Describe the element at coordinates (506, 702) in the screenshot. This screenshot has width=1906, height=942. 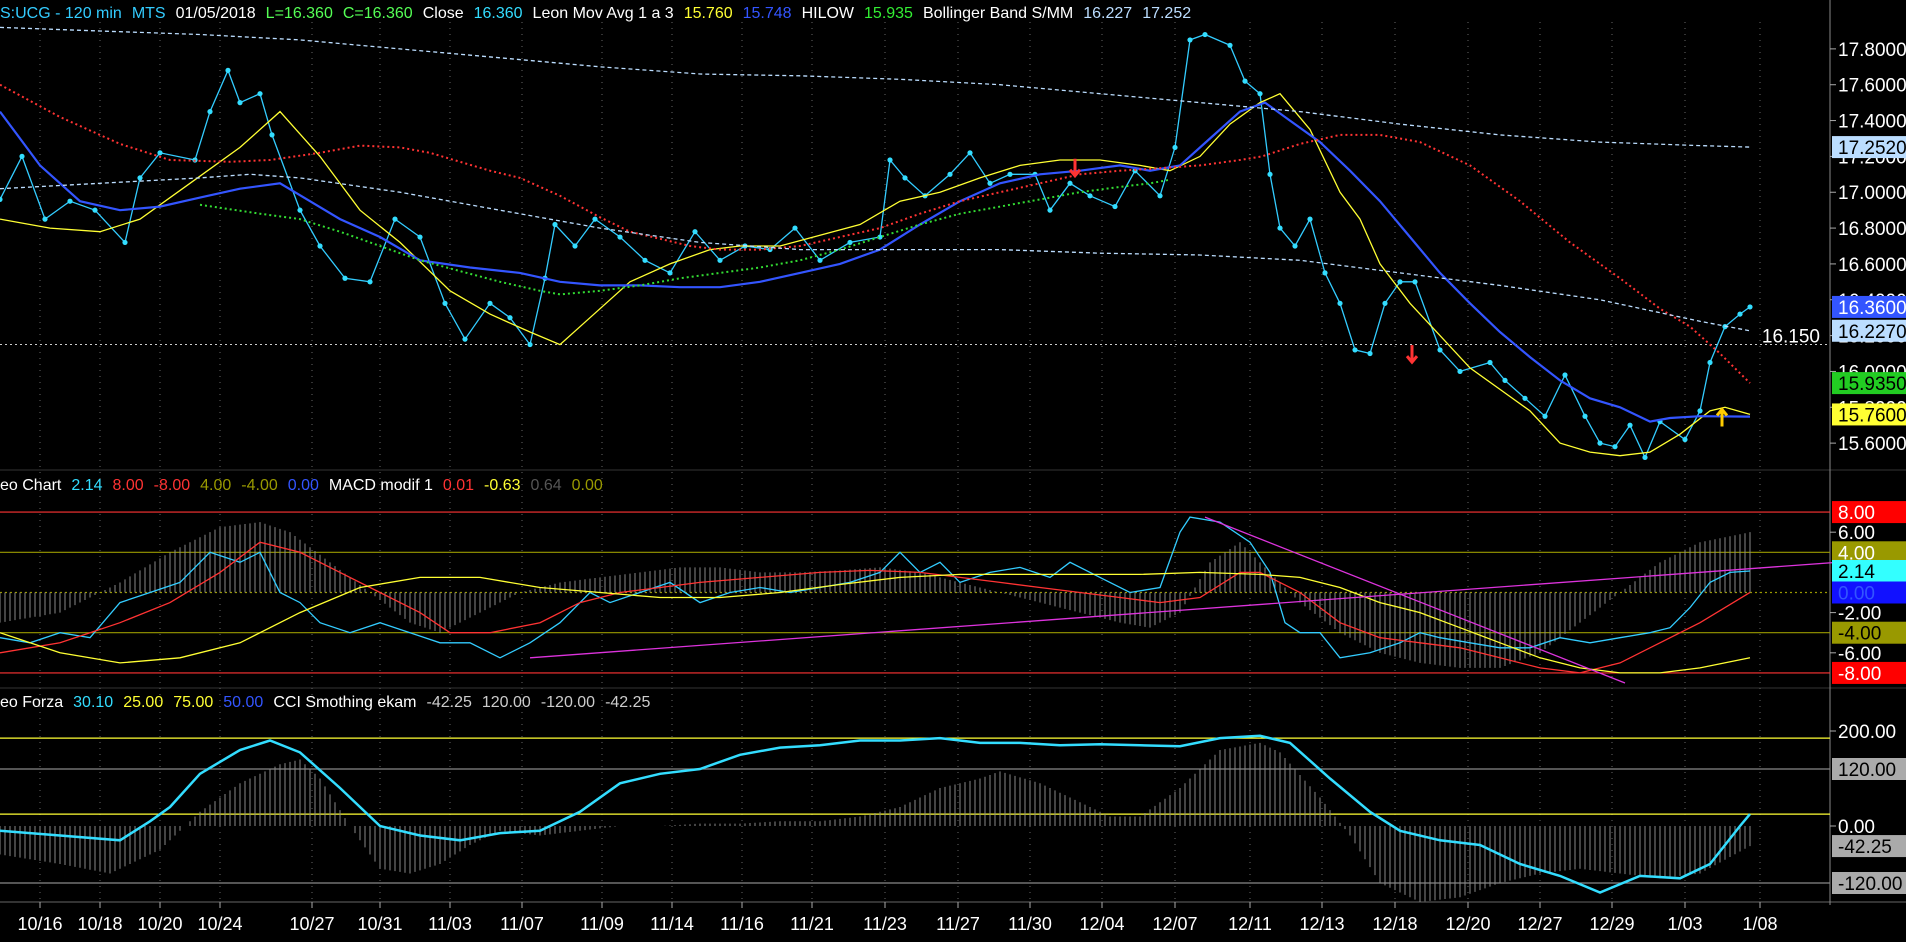
I see `cci-header-item: 120.00` at that location.